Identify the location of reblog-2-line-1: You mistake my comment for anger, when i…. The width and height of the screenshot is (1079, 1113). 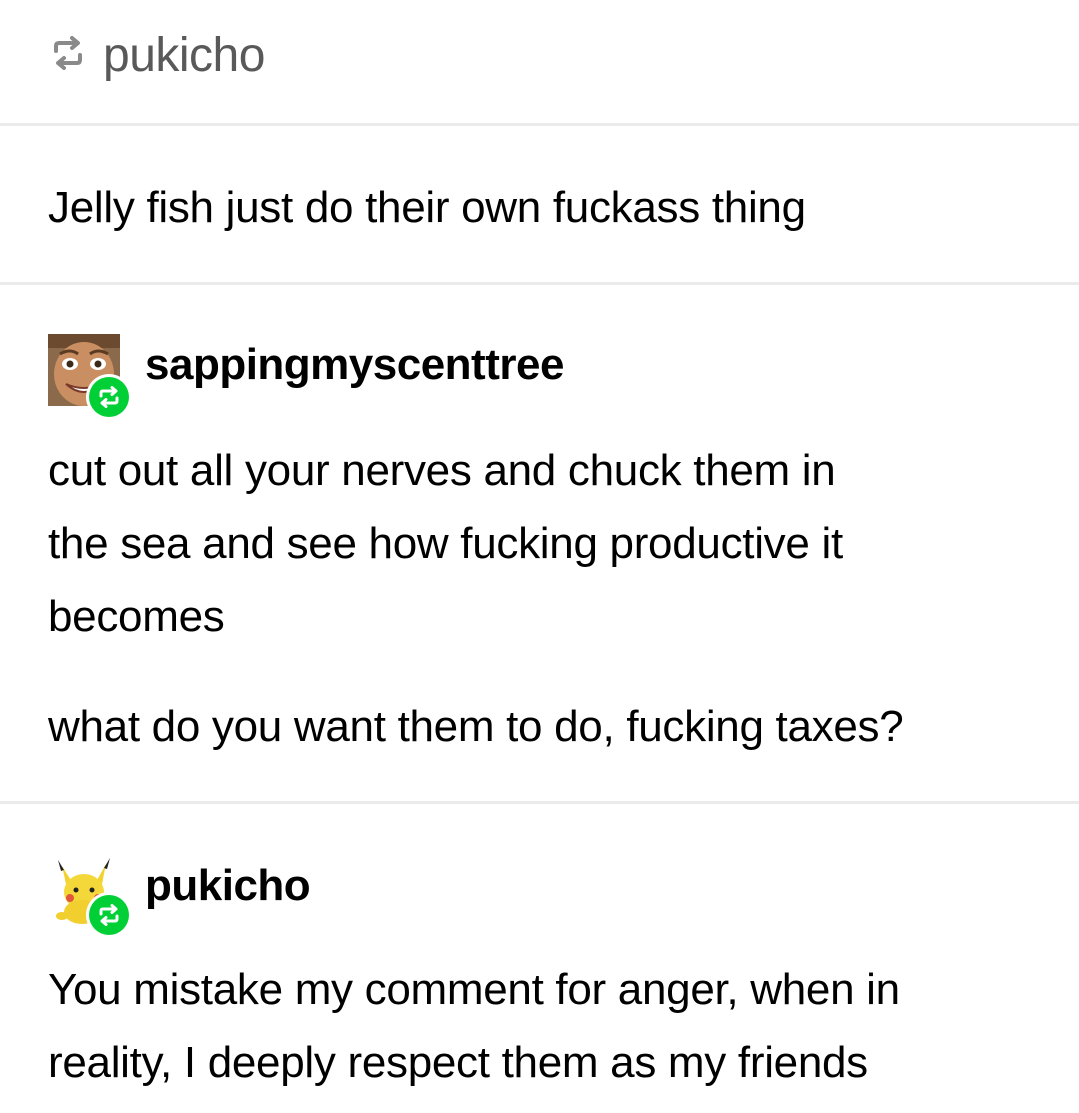
(474, 989).